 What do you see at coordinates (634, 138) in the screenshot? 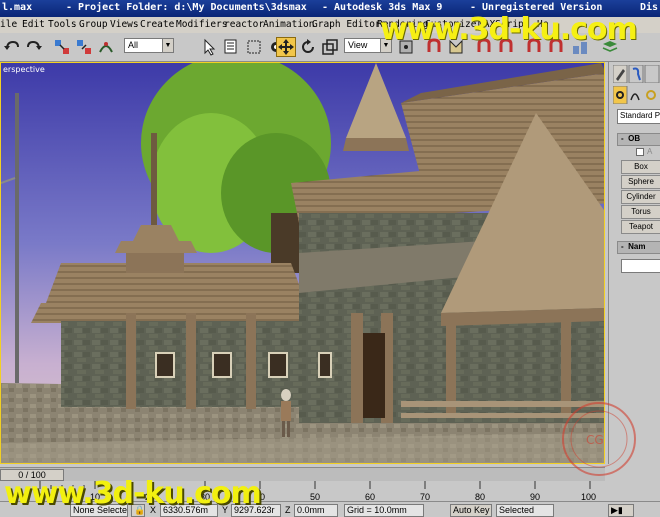
I see `object-type-rollout-label: OB` at bounding box center [634, 138].